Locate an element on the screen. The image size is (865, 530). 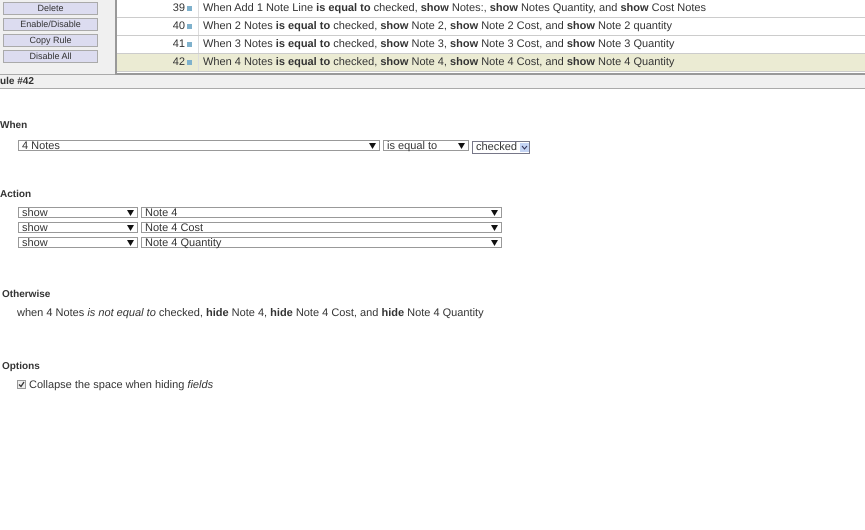
rule-title: ule #42 is located at coordinates (432, 82).